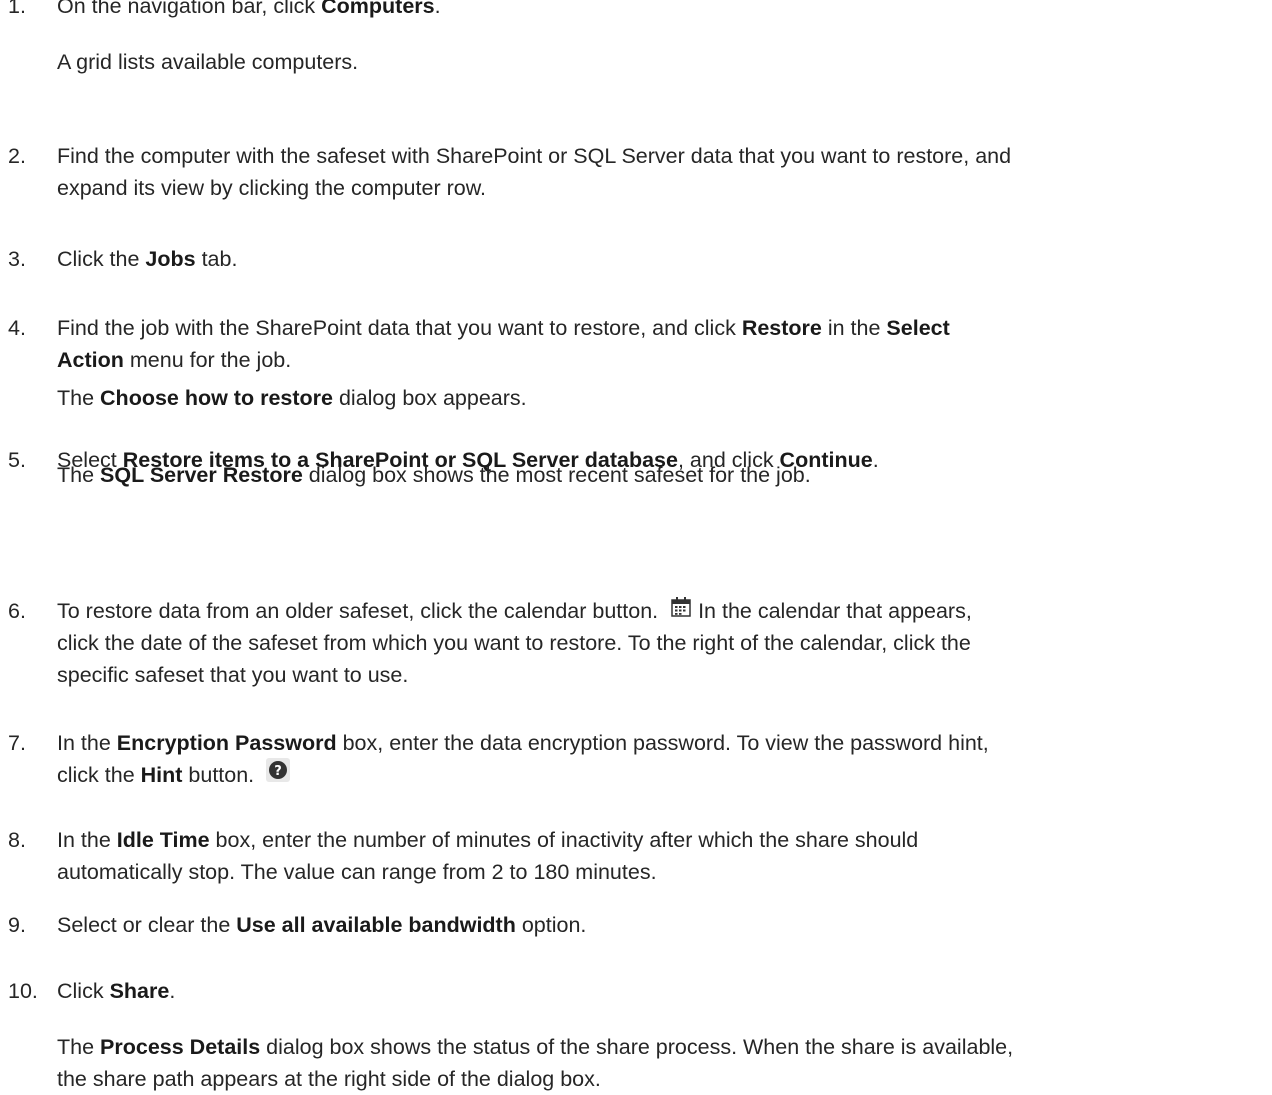  Describe the element at coordinates (163, 840) in the screenshot. I see `bold-term: Idle Time` at that location.